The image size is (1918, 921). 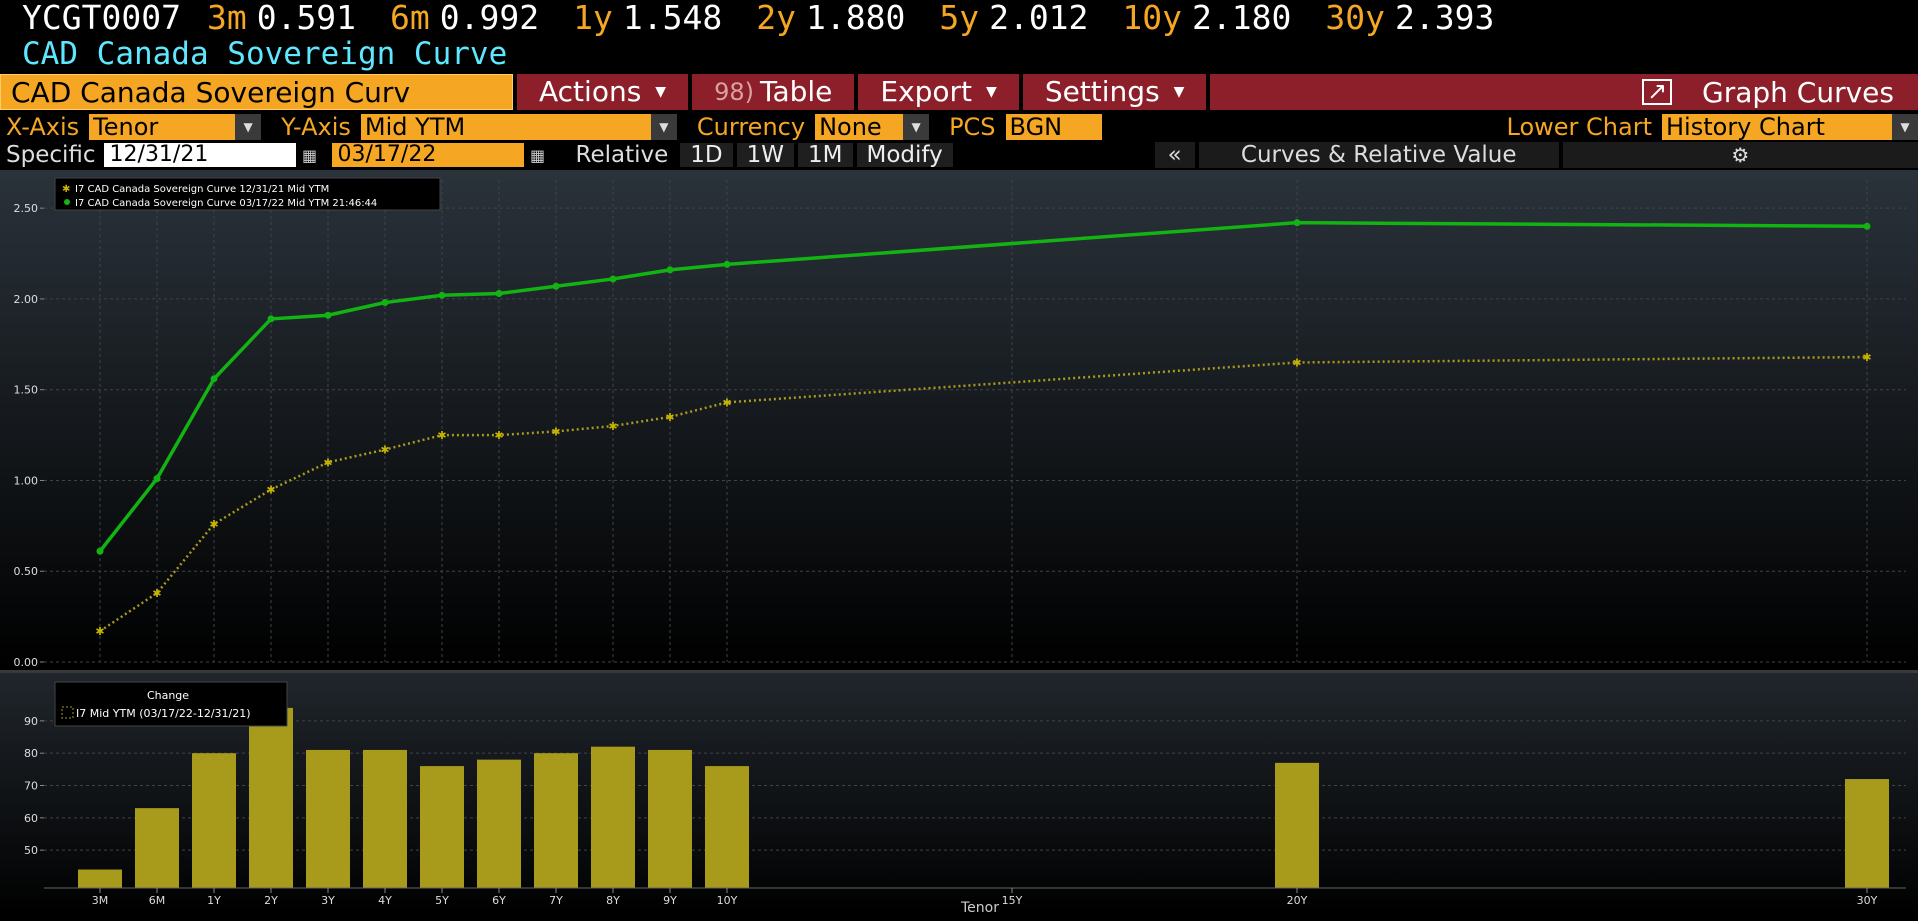 I want to click on period-1w-button: 1W, so click(x=765, y=155).